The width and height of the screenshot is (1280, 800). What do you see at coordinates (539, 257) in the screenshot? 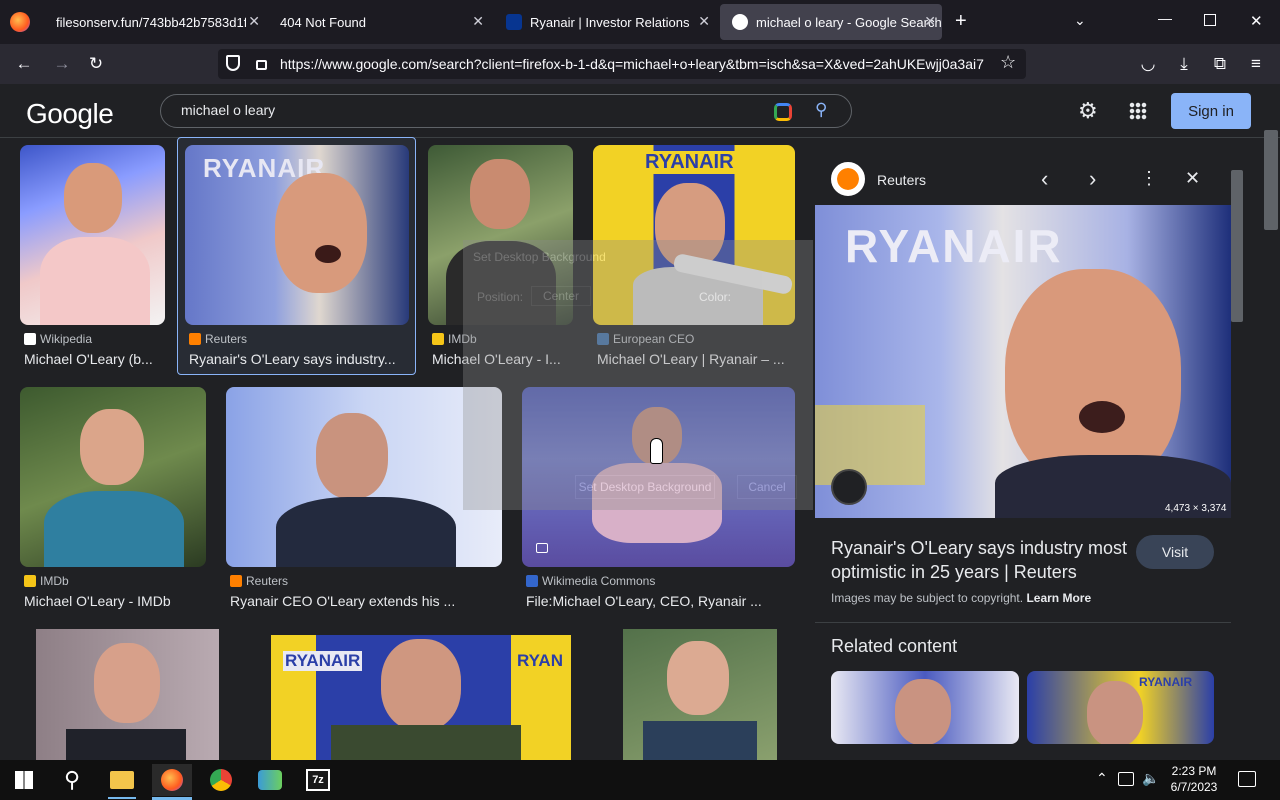
I see `dialog-title: Set Desktop Background` at bounding box center [539, 257].